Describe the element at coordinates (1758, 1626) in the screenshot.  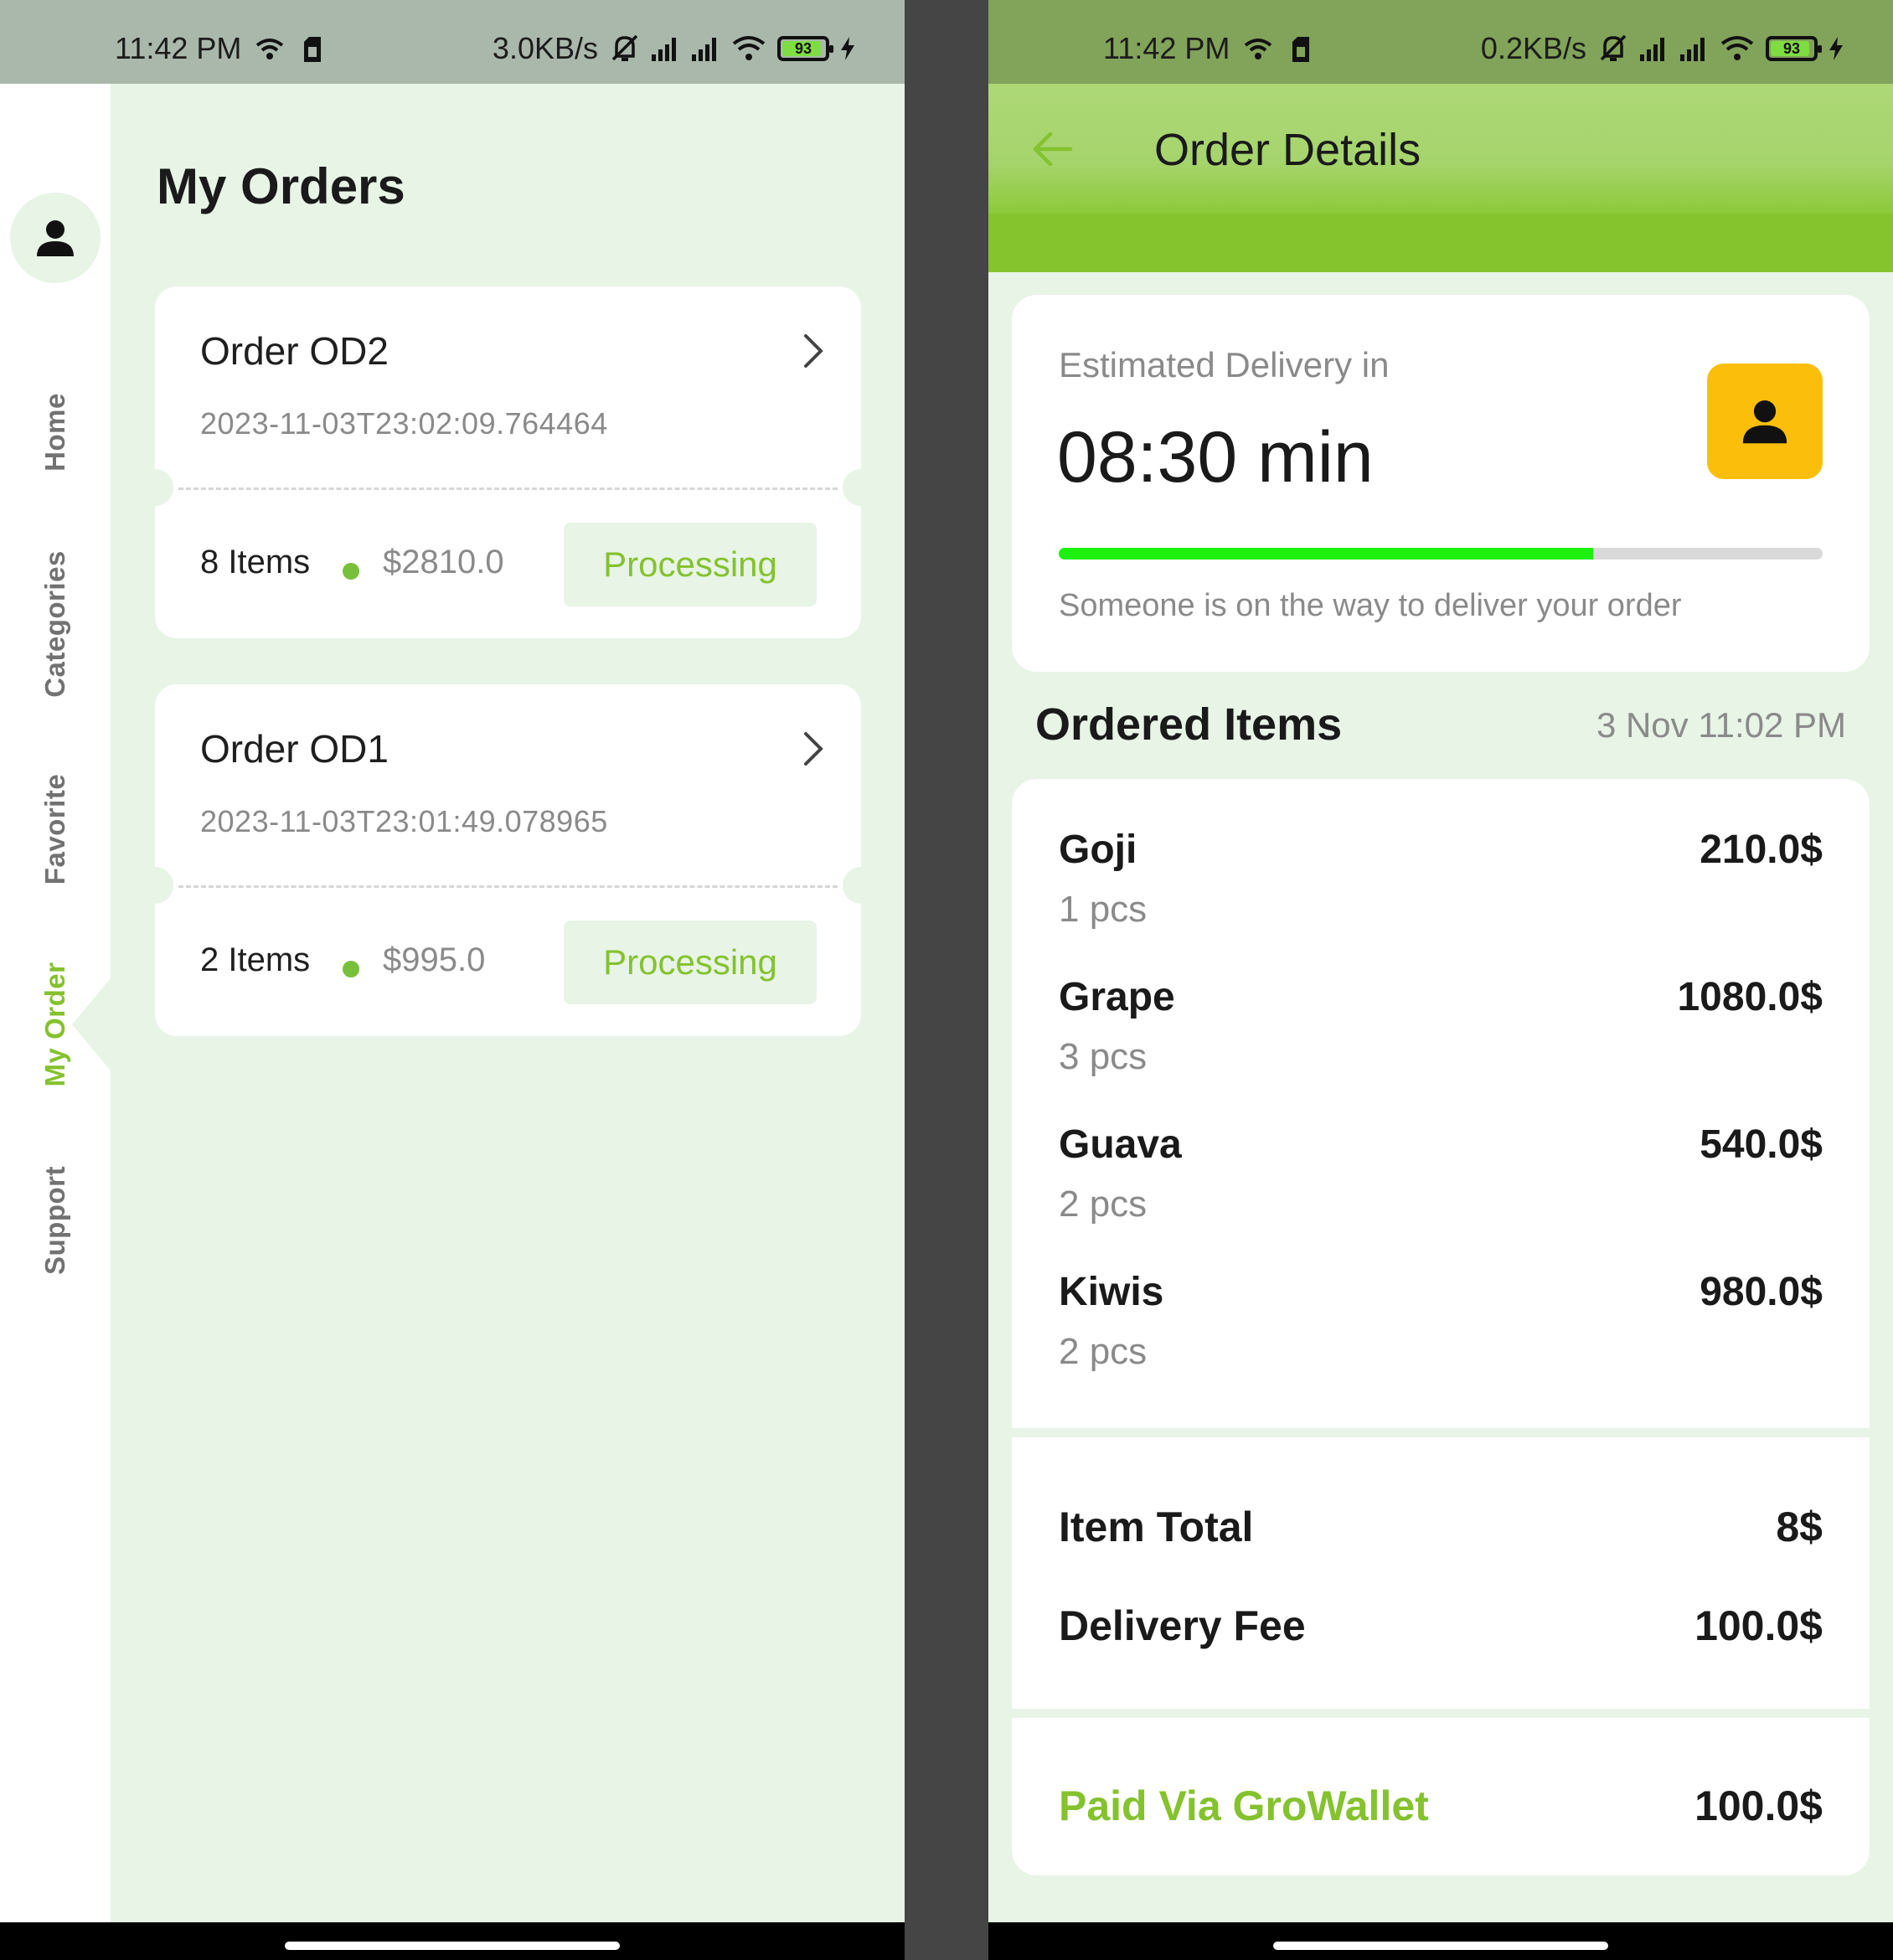
I see `delivery-fee-value: 100.0$` at that location.